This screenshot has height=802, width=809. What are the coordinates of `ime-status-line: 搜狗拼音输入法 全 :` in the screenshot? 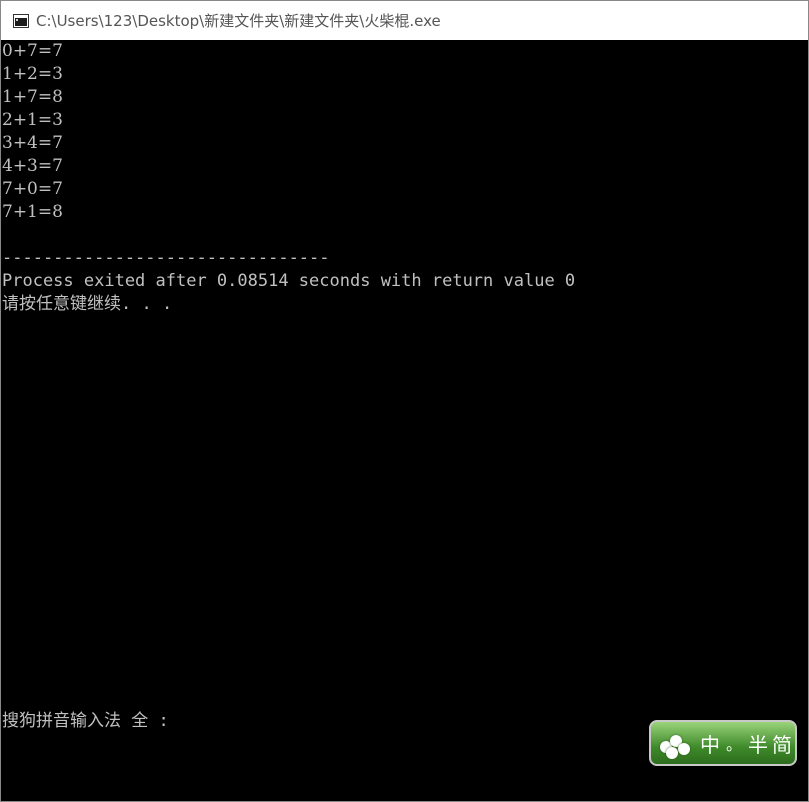 It's located at (85, 721).